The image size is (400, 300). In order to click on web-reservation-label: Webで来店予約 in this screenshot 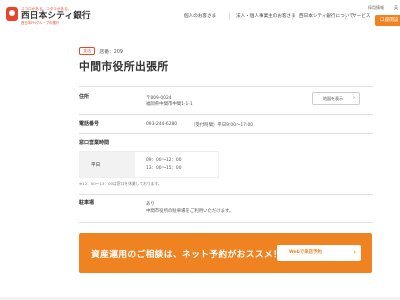, I will do `click(305, 252)`.